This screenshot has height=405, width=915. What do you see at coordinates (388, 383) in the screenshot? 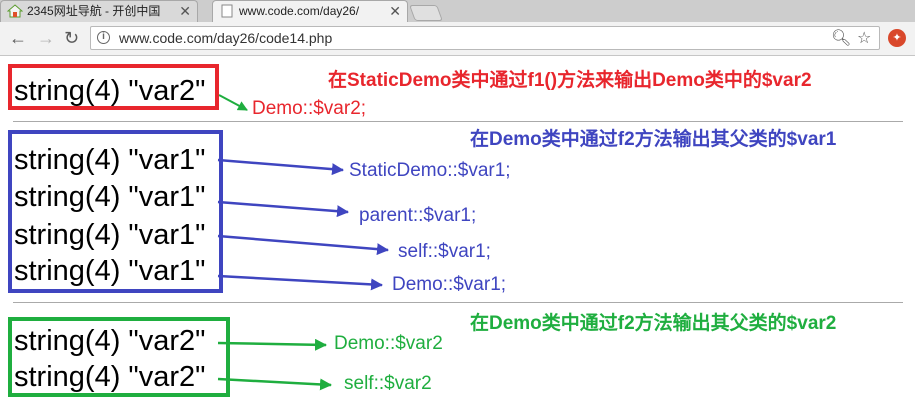
I see `green-annotation-code: self::$var2` at bounding box center [388, 383].